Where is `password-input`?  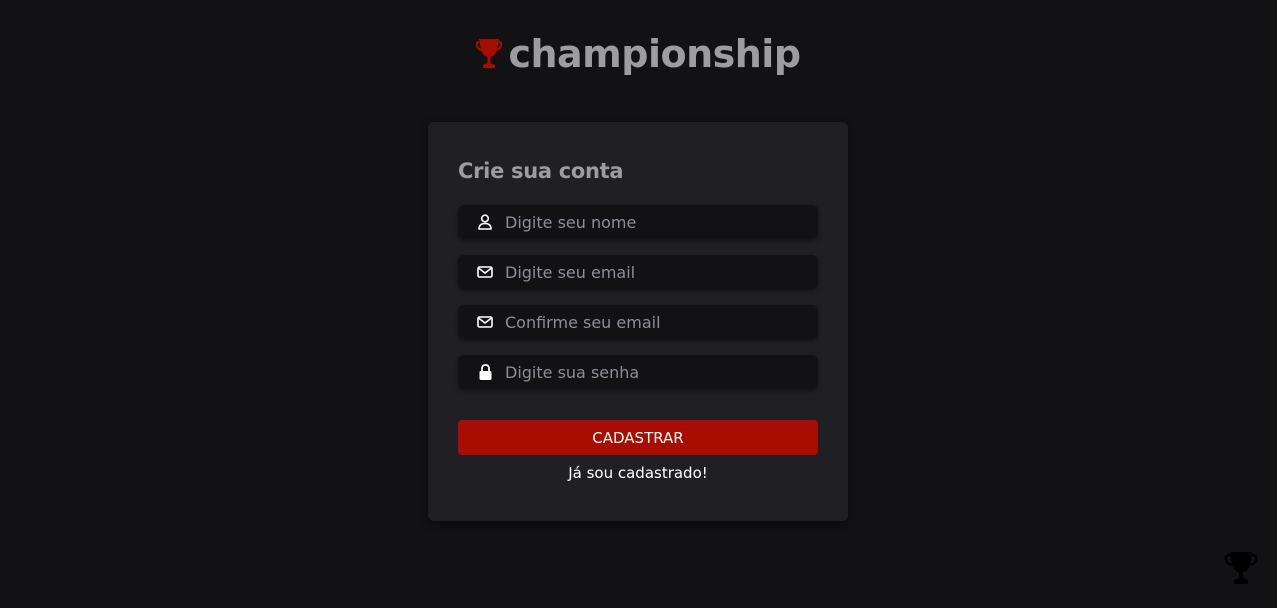 password-input is located at coordinates (655, 372).